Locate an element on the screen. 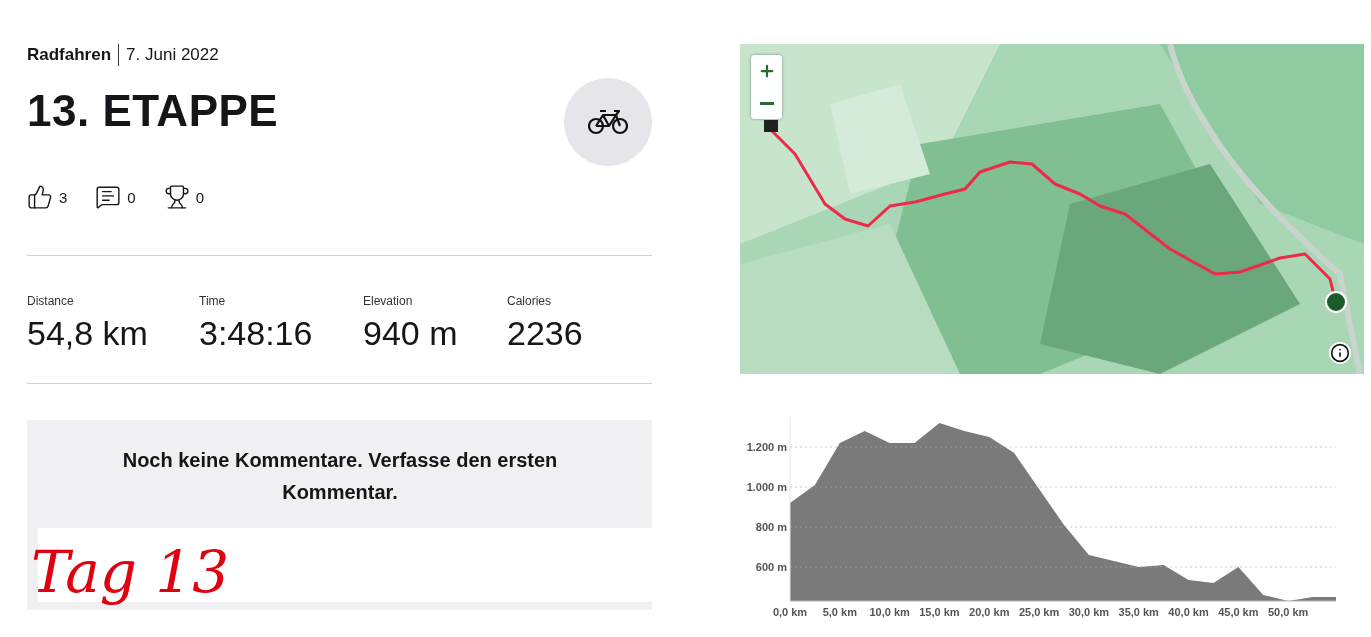  axis-tick-label: 45,0 km is located at coordinates (1238, 612).